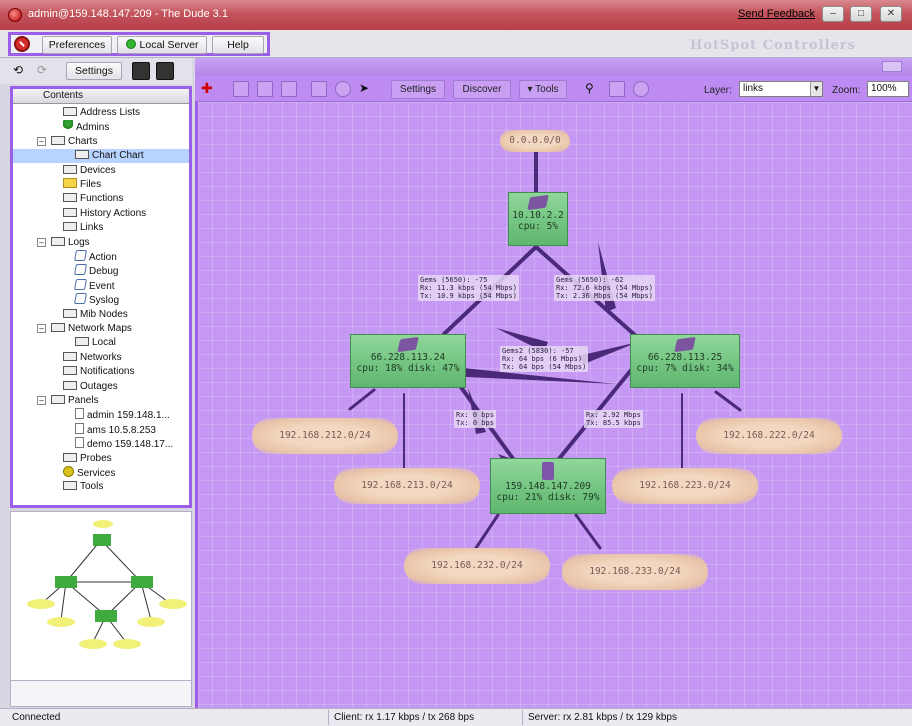 The image size is (912, 726). What do you see at coordinates (265, 89) in the screenshot?
I see `copy-icon` at bounding box center [265, 89].